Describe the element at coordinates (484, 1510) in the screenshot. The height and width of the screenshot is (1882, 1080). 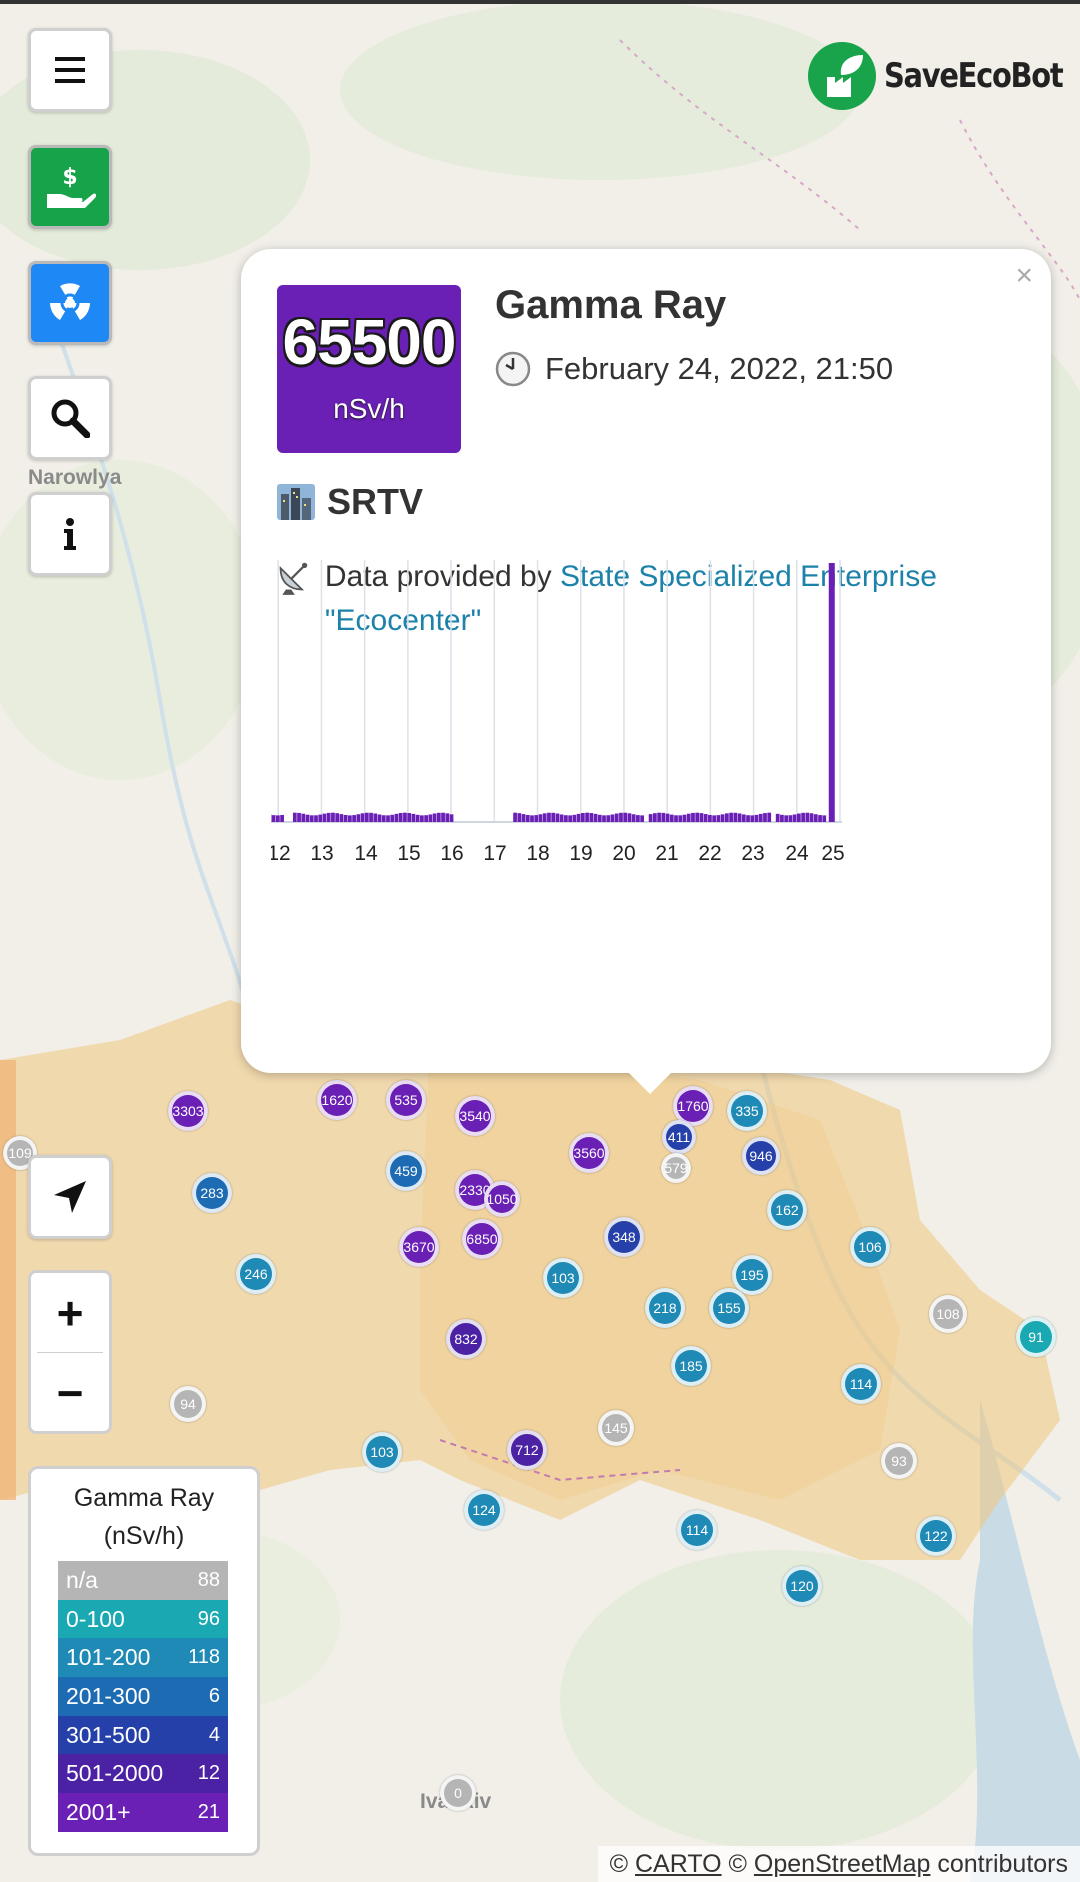
I see `station-marker: 124` at that location.